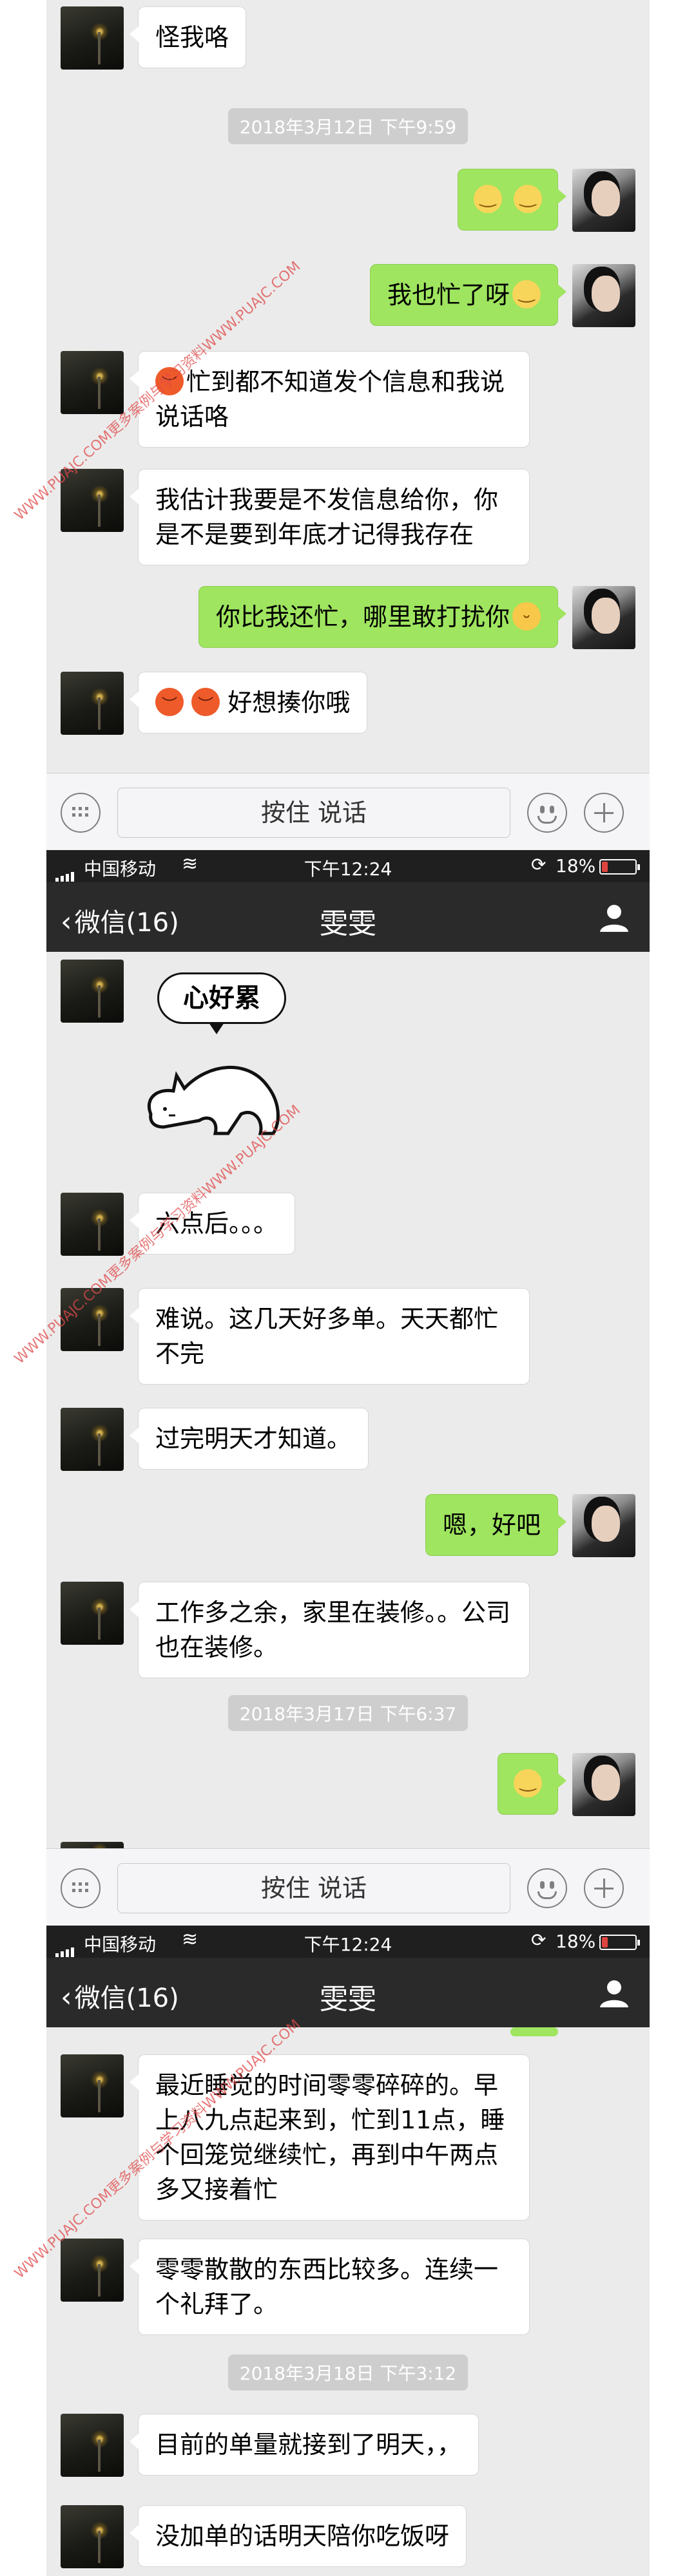  I want to click on timestamp-text: 2018年3月12日 下午9:59, so click(348, 126).